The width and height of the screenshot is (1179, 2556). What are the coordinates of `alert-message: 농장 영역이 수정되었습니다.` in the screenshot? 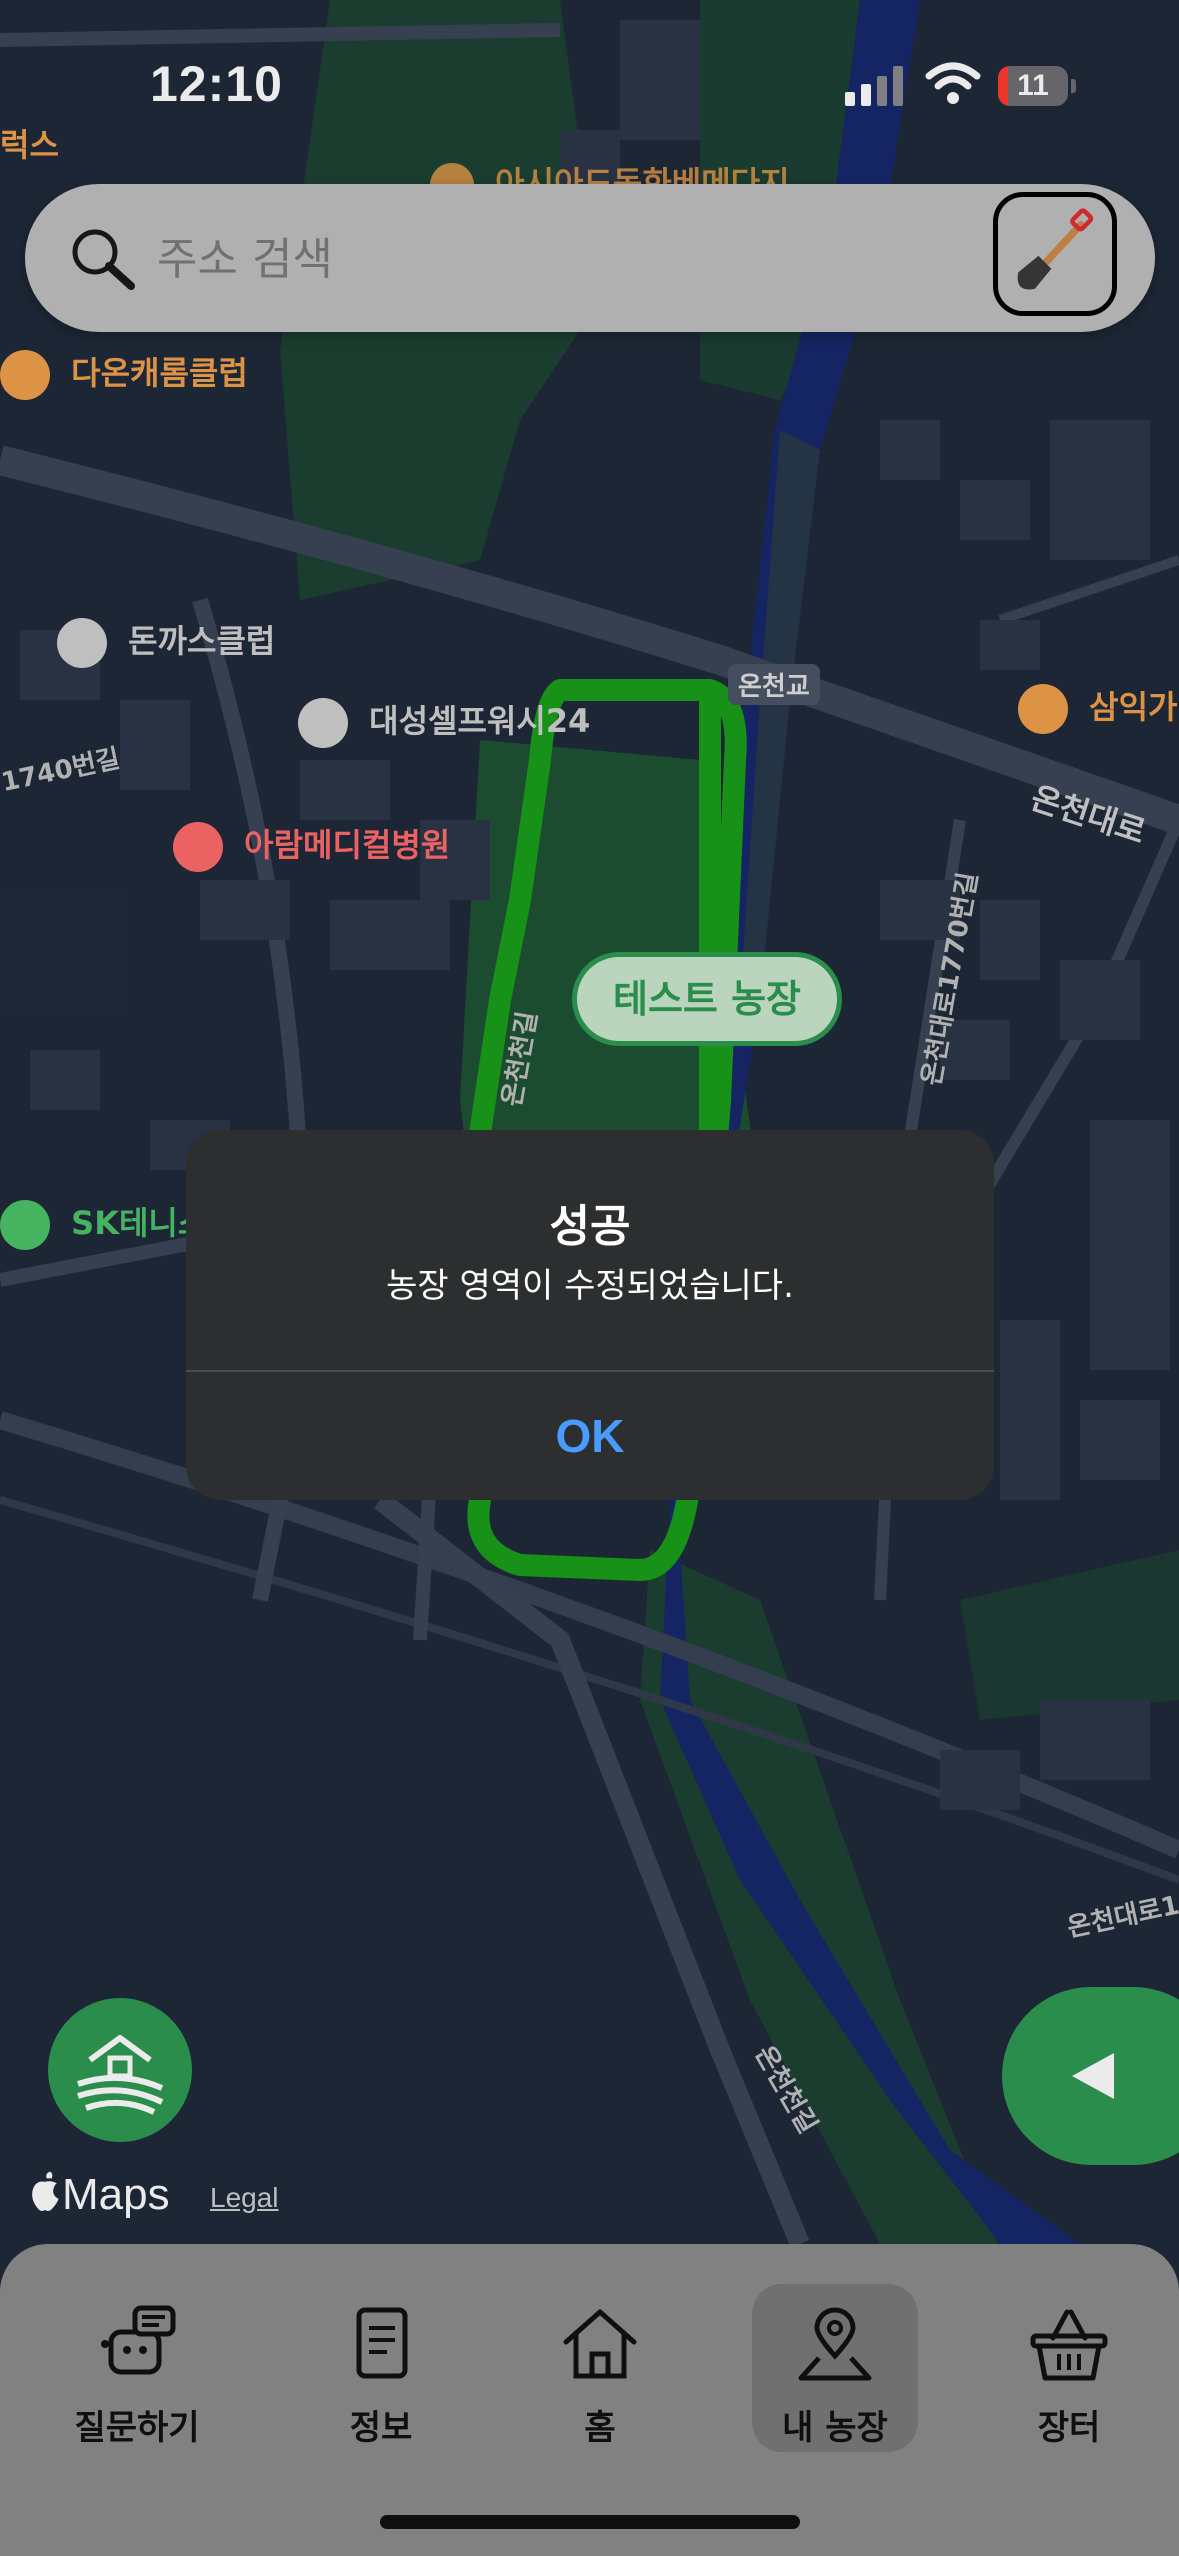 It's located at (590, 1286).